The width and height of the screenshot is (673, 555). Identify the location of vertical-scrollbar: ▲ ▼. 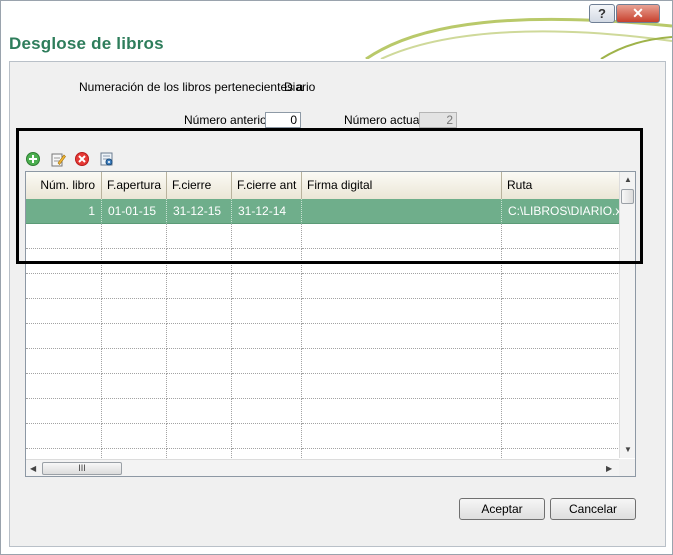
(627, 315).